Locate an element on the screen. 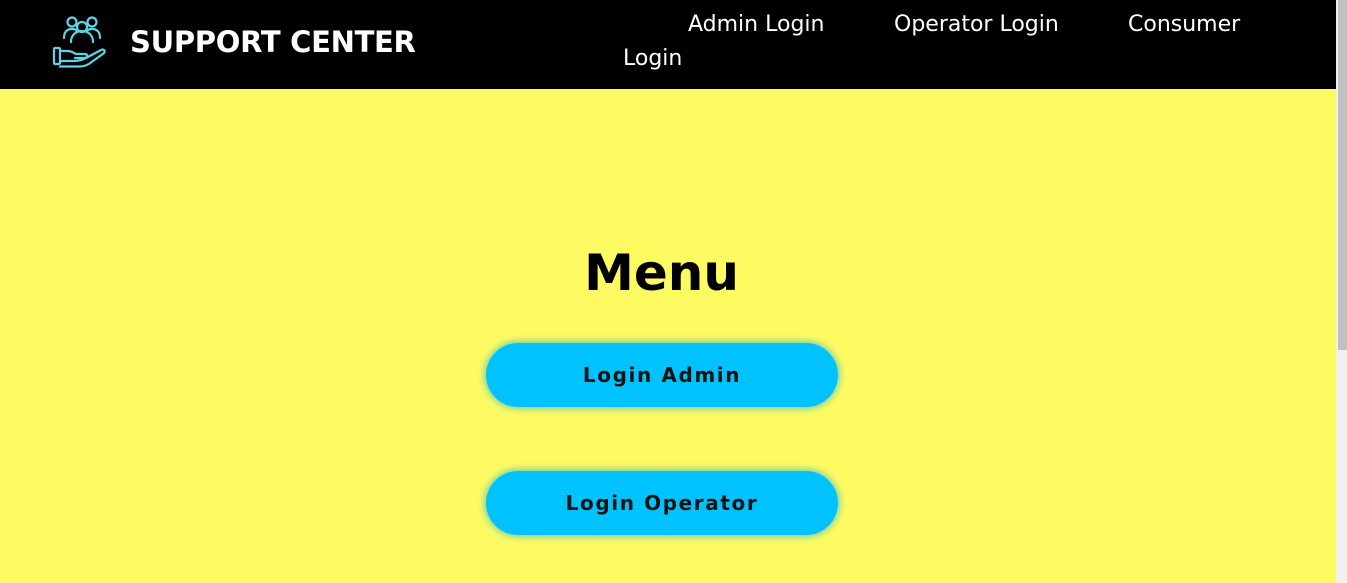 Image resolution: width=1347 pixels, height=583 pixels. page-title: Menu is located at coordinates (661, 273).